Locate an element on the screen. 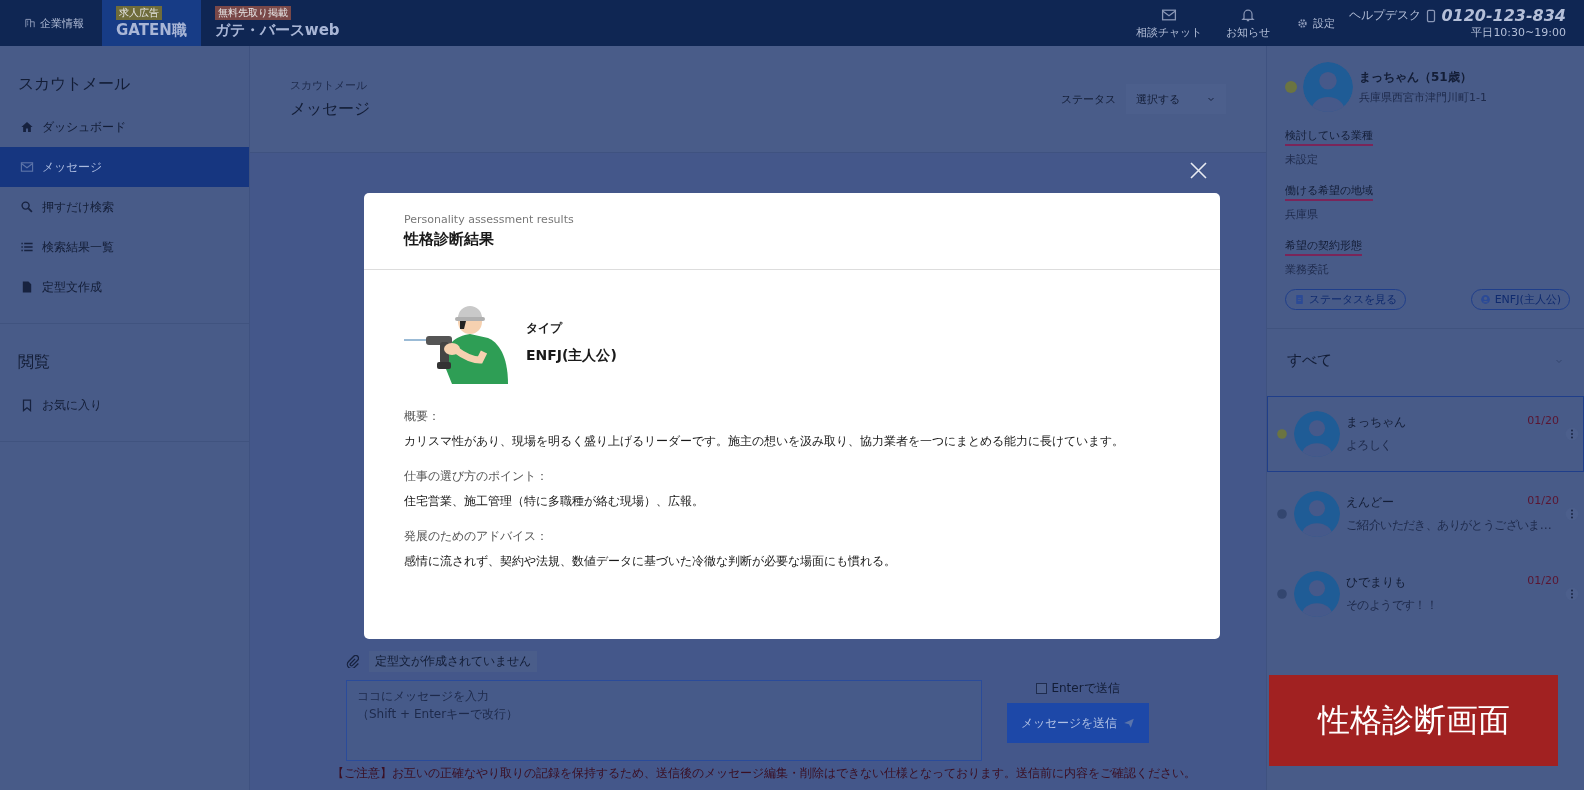 Image resolution: width=1584 pixels, height=790 pixels. bookmark-icon is located at coordinates (27, 405).